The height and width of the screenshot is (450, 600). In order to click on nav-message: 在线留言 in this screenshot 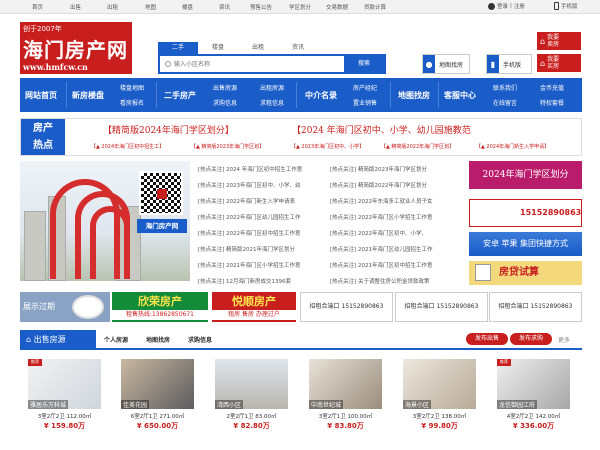, I will do `click(505, 102)`.